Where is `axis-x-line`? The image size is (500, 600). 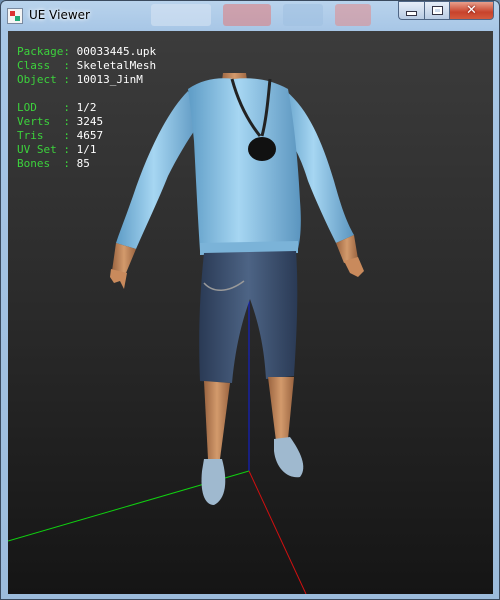 axis-x-line is located at coordinates (277, 532).